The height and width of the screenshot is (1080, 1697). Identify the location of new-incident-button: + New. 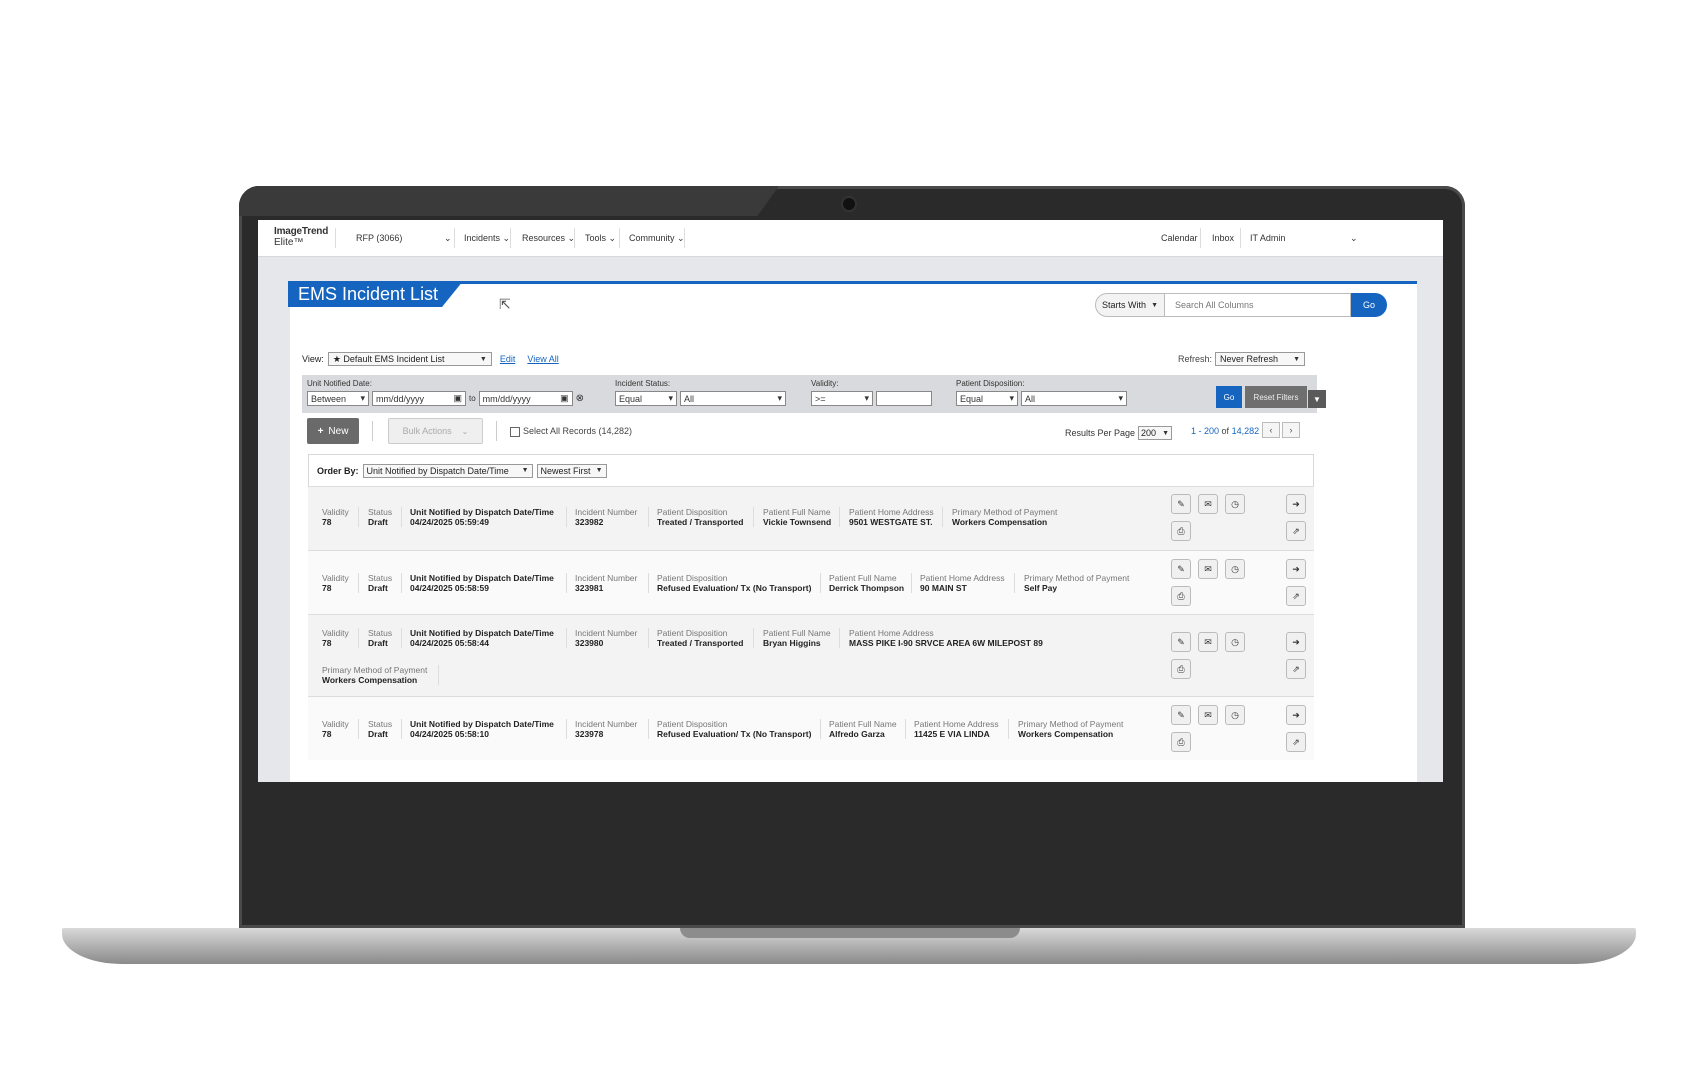
(333, 431).